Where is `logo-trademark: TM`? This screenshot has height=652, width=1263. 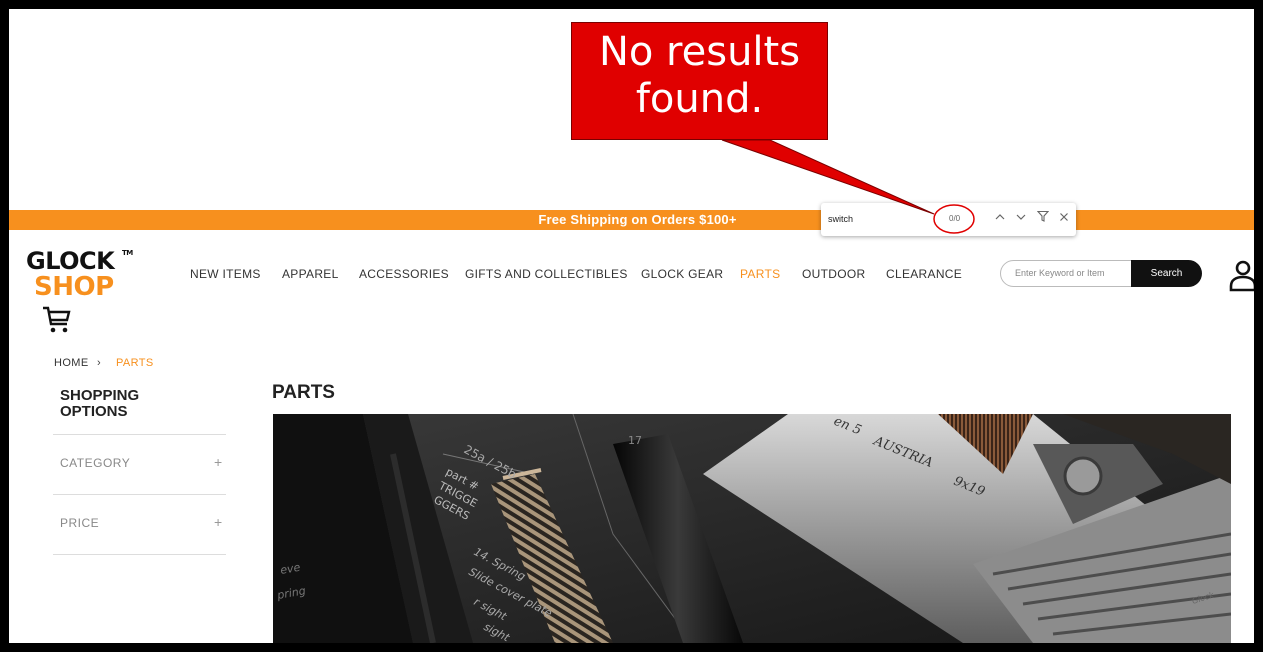
logo-trademark: TM is located at coordinates (127, 253).